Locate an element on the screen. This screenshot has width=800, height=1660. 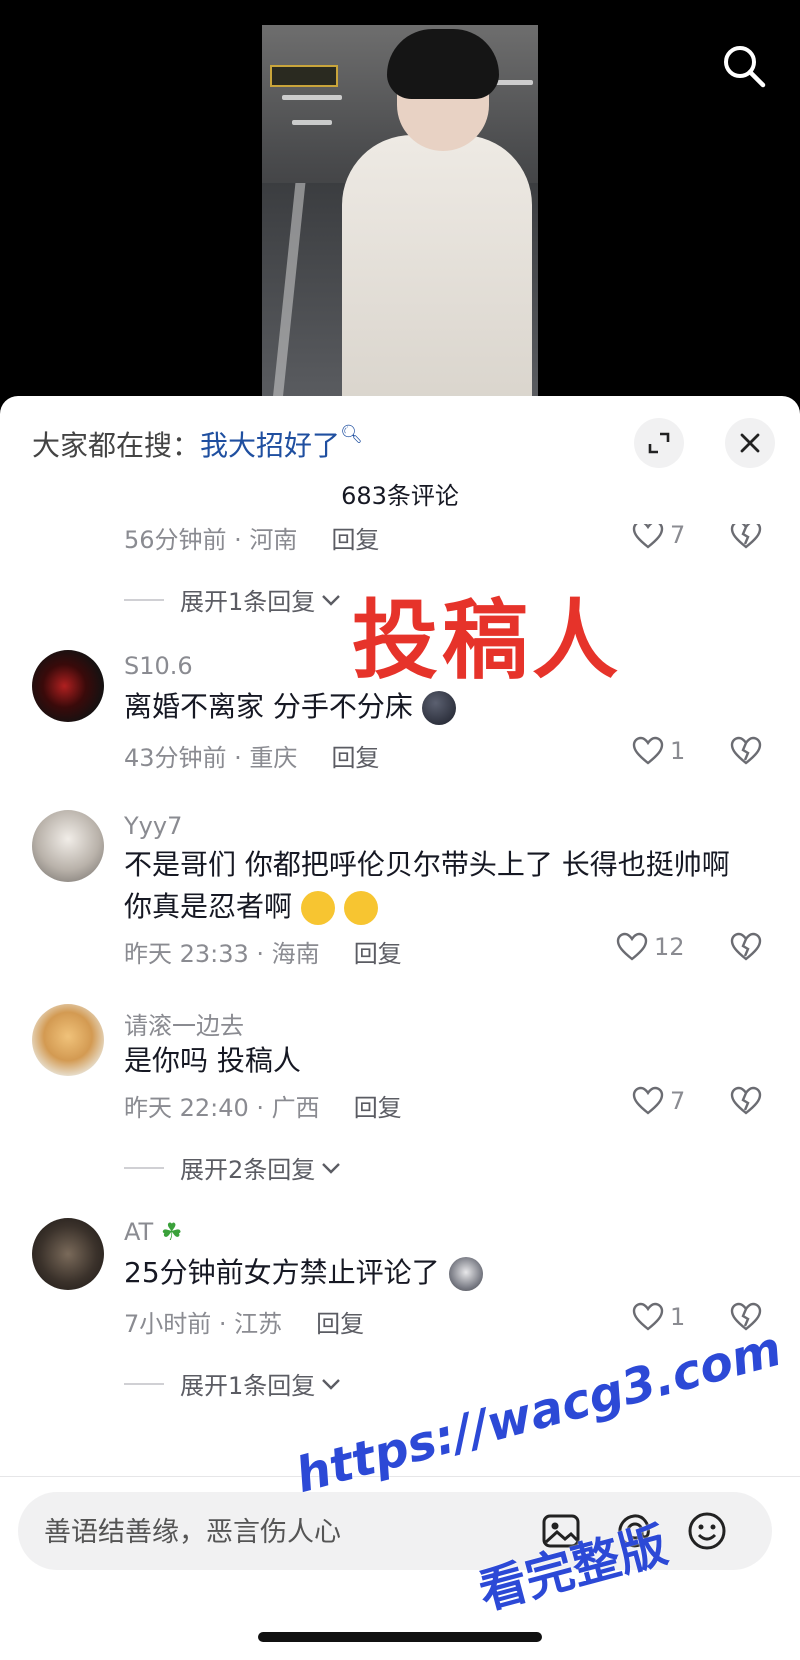
comment-time-location: 昨天 23:33 · 海南 is located at coordinates (222, 954).